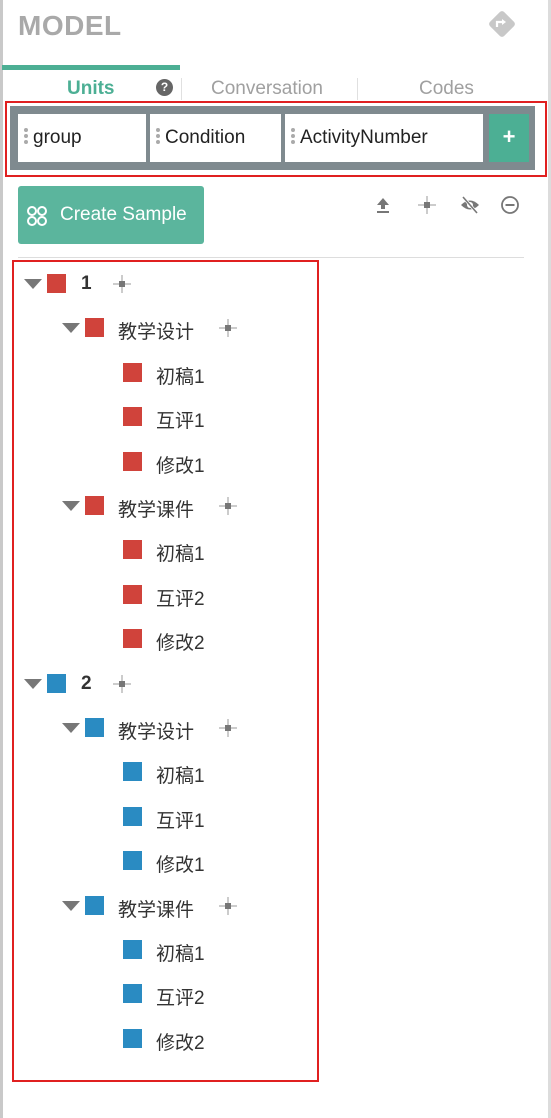 The image size is (551, 1118). I want to click on section-divider, so click(271, 257).